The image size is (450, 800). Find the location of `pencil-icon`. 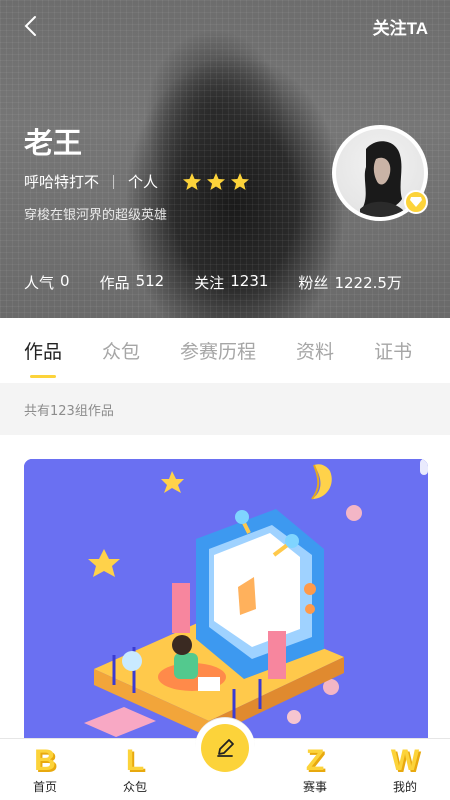

pencil-icon is located at coordinates (225, 747).